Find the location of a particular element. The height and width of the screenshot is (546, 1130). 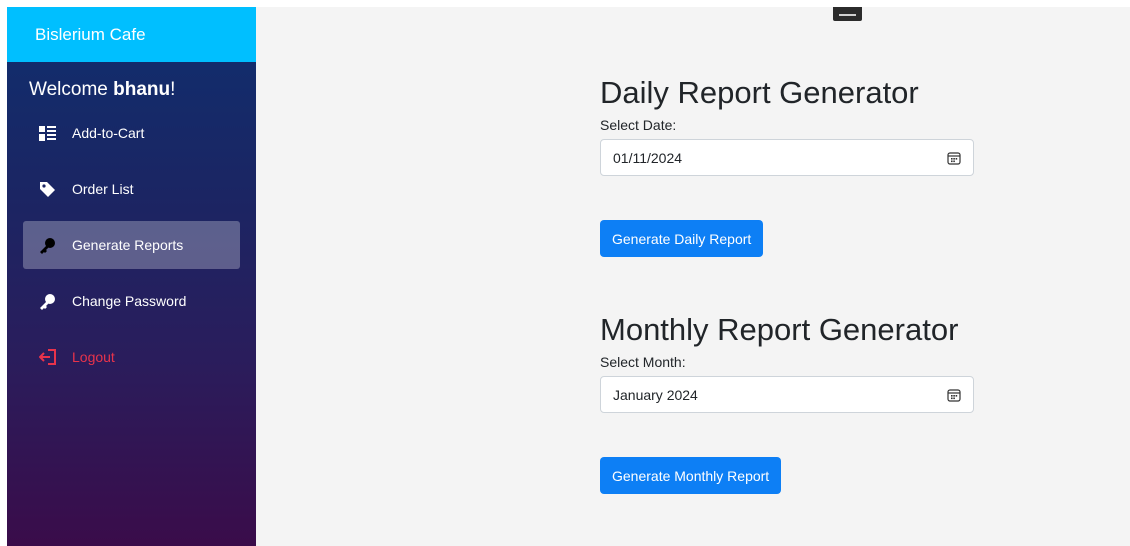

tag-icon is located at coordinates (47, 189).